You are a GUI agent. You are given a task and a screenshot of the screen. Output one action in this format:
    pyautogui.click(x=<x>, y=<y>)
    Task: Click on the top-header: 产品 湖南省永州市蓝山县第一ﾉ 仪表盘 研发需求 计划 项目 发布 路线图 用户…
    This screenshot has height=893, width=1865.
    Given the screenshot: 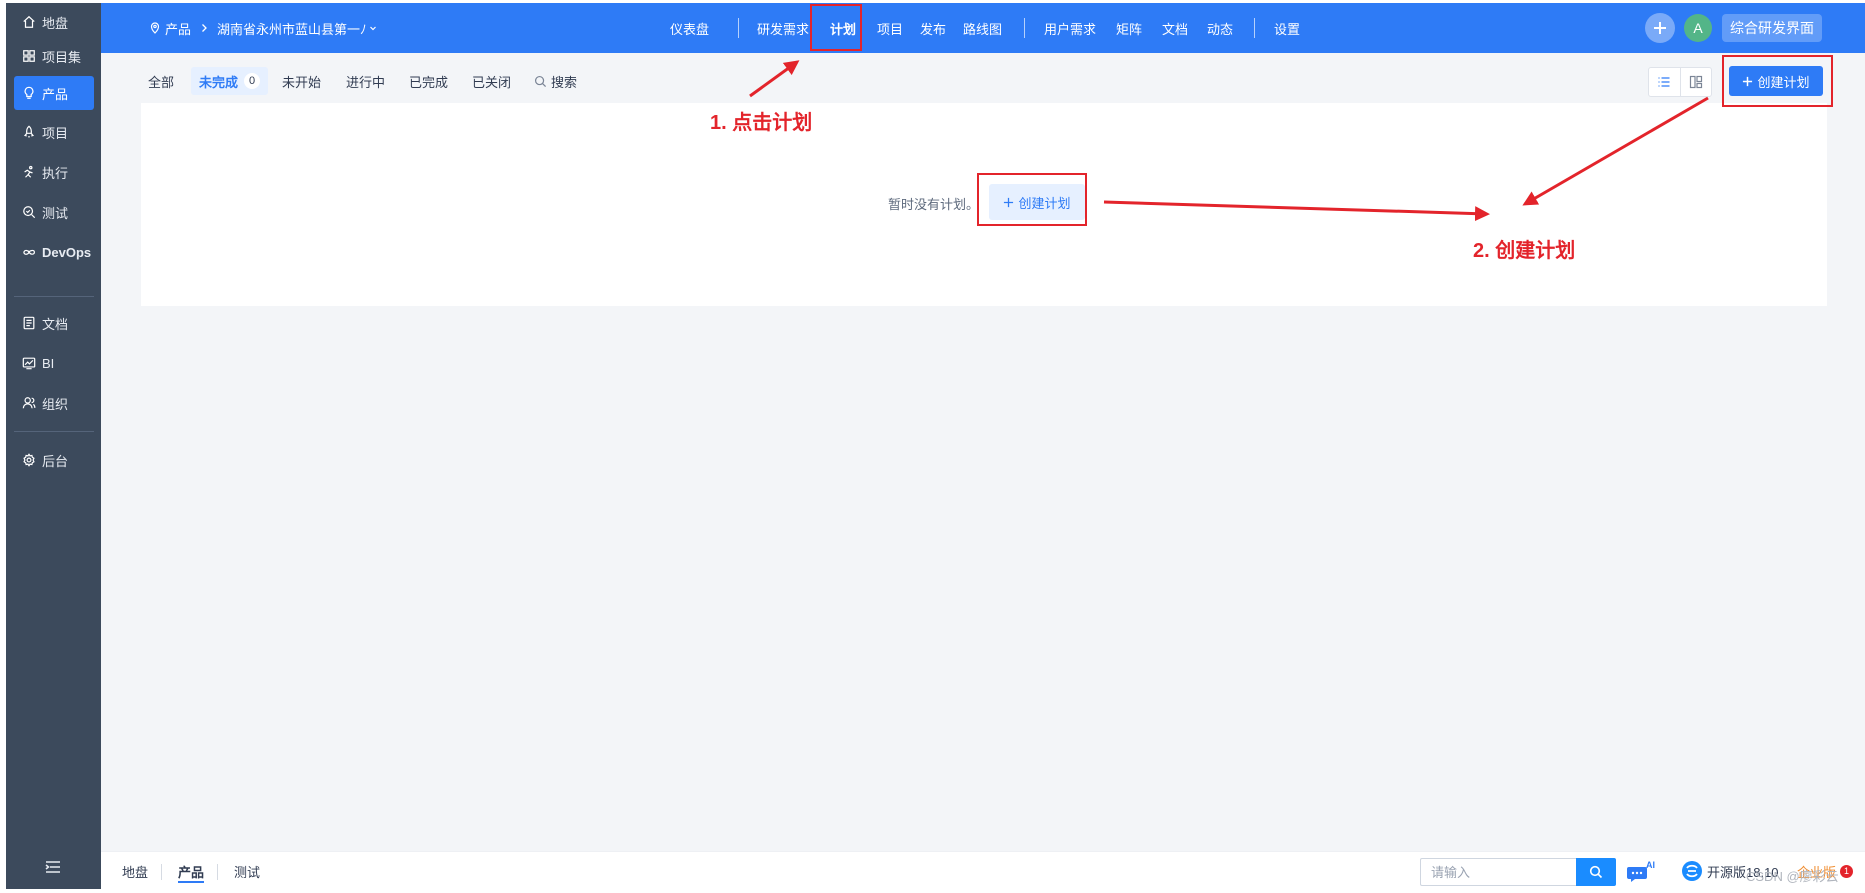 What is the action you would take?
    pyautogui.click(x=983, y=28)
    